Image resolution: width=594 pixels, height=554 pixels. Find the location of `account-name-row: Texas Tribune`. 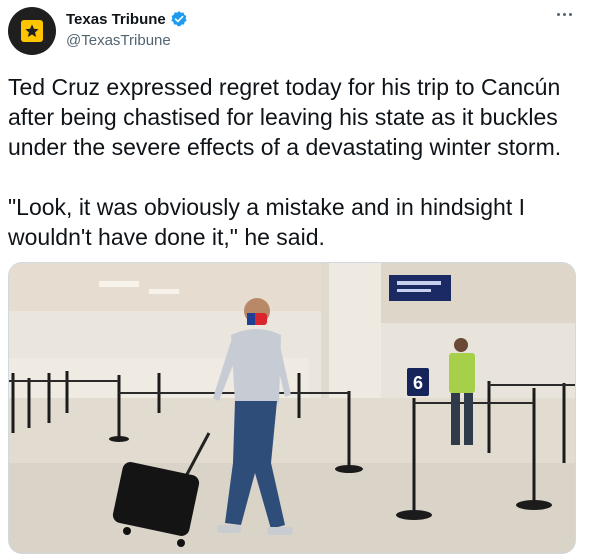

account-name-row: Texas Tribune is located at coordinates (127, 19).